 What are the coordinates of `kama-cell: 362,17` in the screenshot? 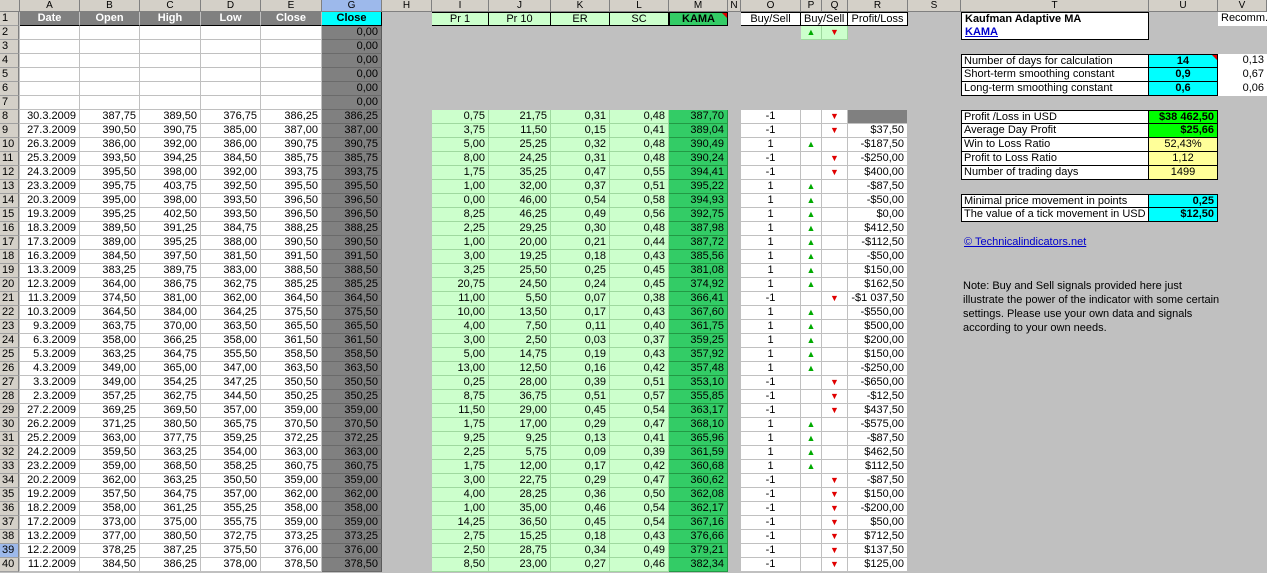 It's located at (698, 509).